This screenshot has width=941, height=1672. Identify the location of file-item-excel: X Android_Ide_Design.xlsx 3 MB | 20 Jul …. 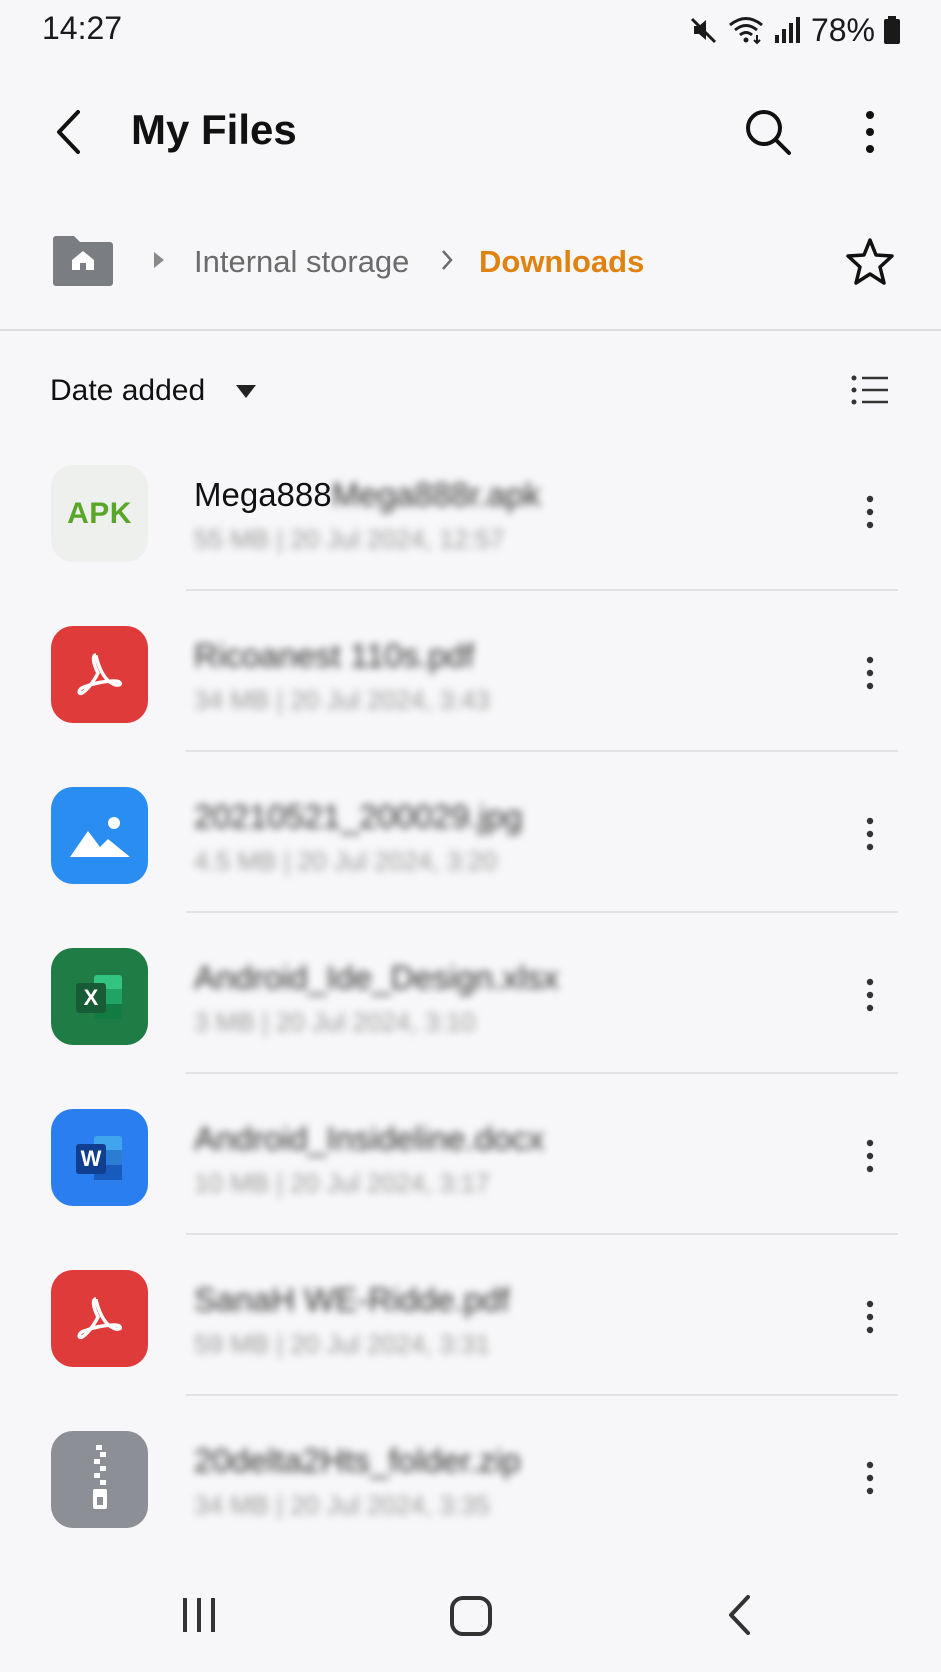
(470, 993).